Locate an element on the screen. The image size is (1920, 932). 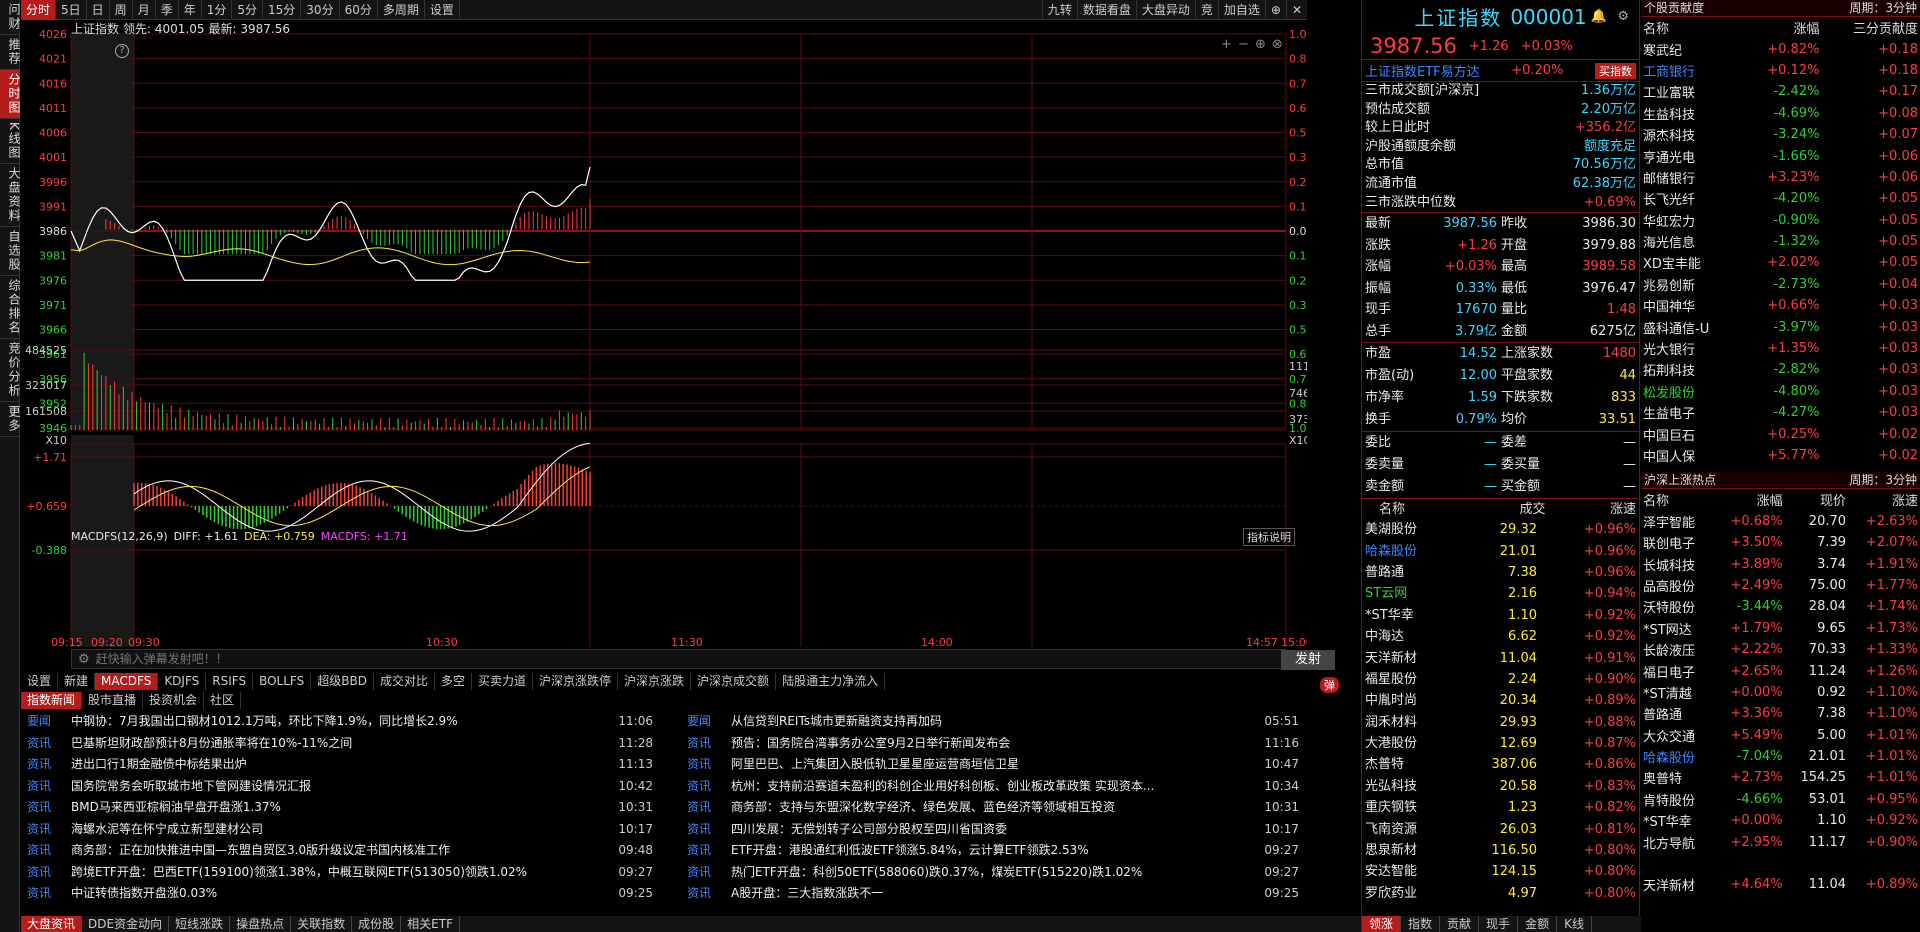
table-row: 联创电子 +3.50% 7.39 +2.07% is located at coordinates (1780, 542).